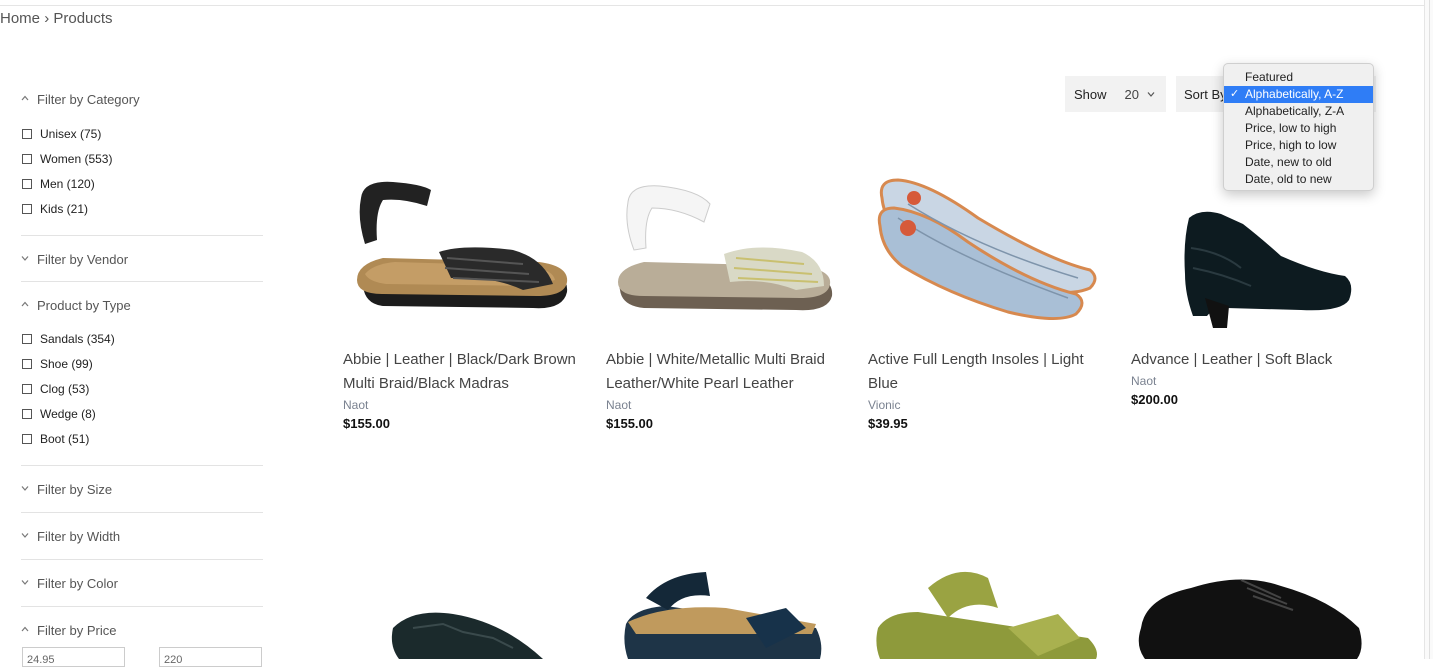 The image size is (1433, 667). Describe the element at coordinates (1131, 94) in the screenshot. I see `show-value: 20` at that location.